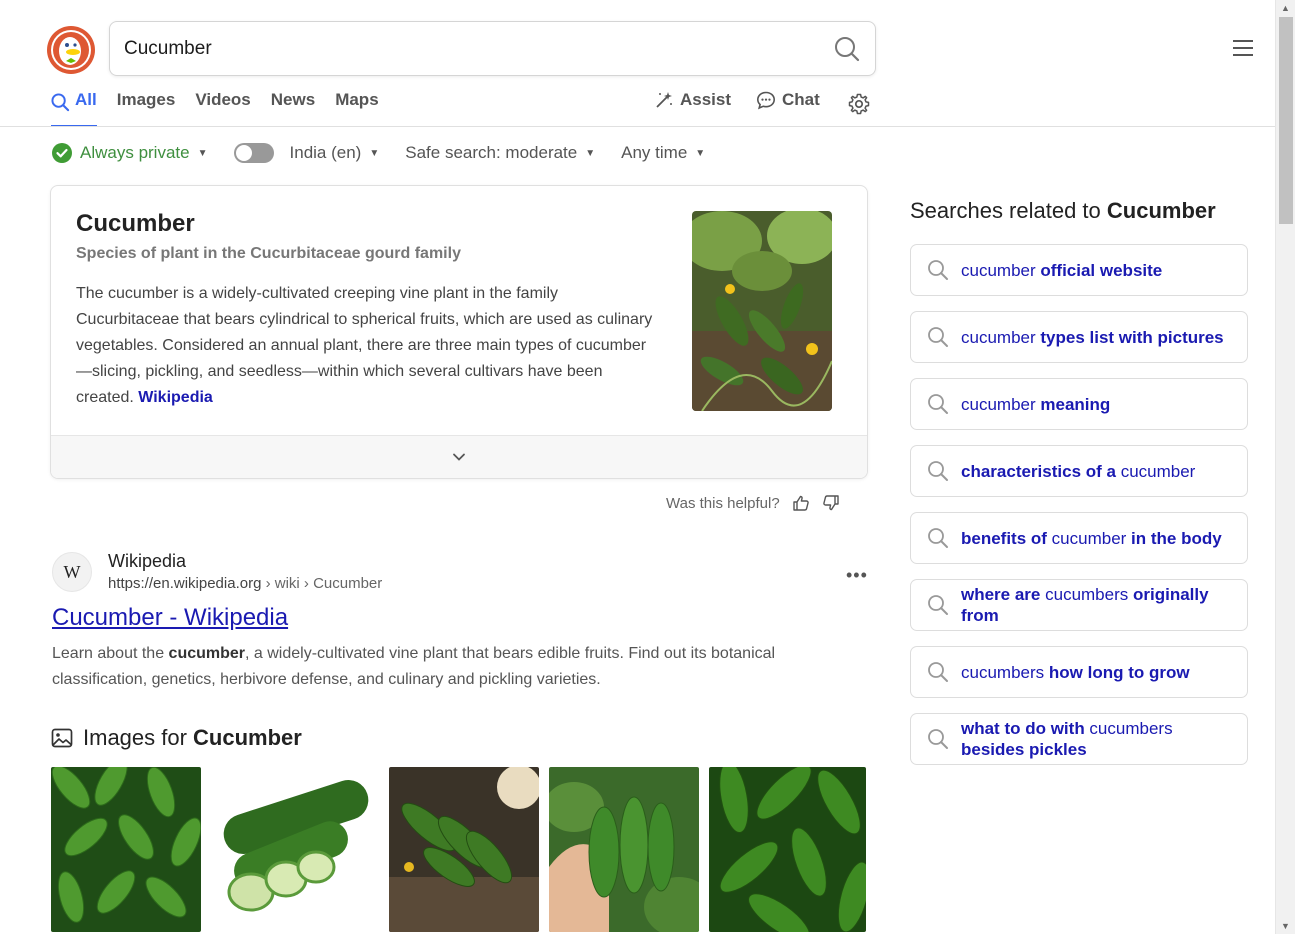 This screenshot has height=934, width=1295. What do you see at coordinates (464, 48) in the screenshot?
I see `search-input` at bounding box center [464, 48].